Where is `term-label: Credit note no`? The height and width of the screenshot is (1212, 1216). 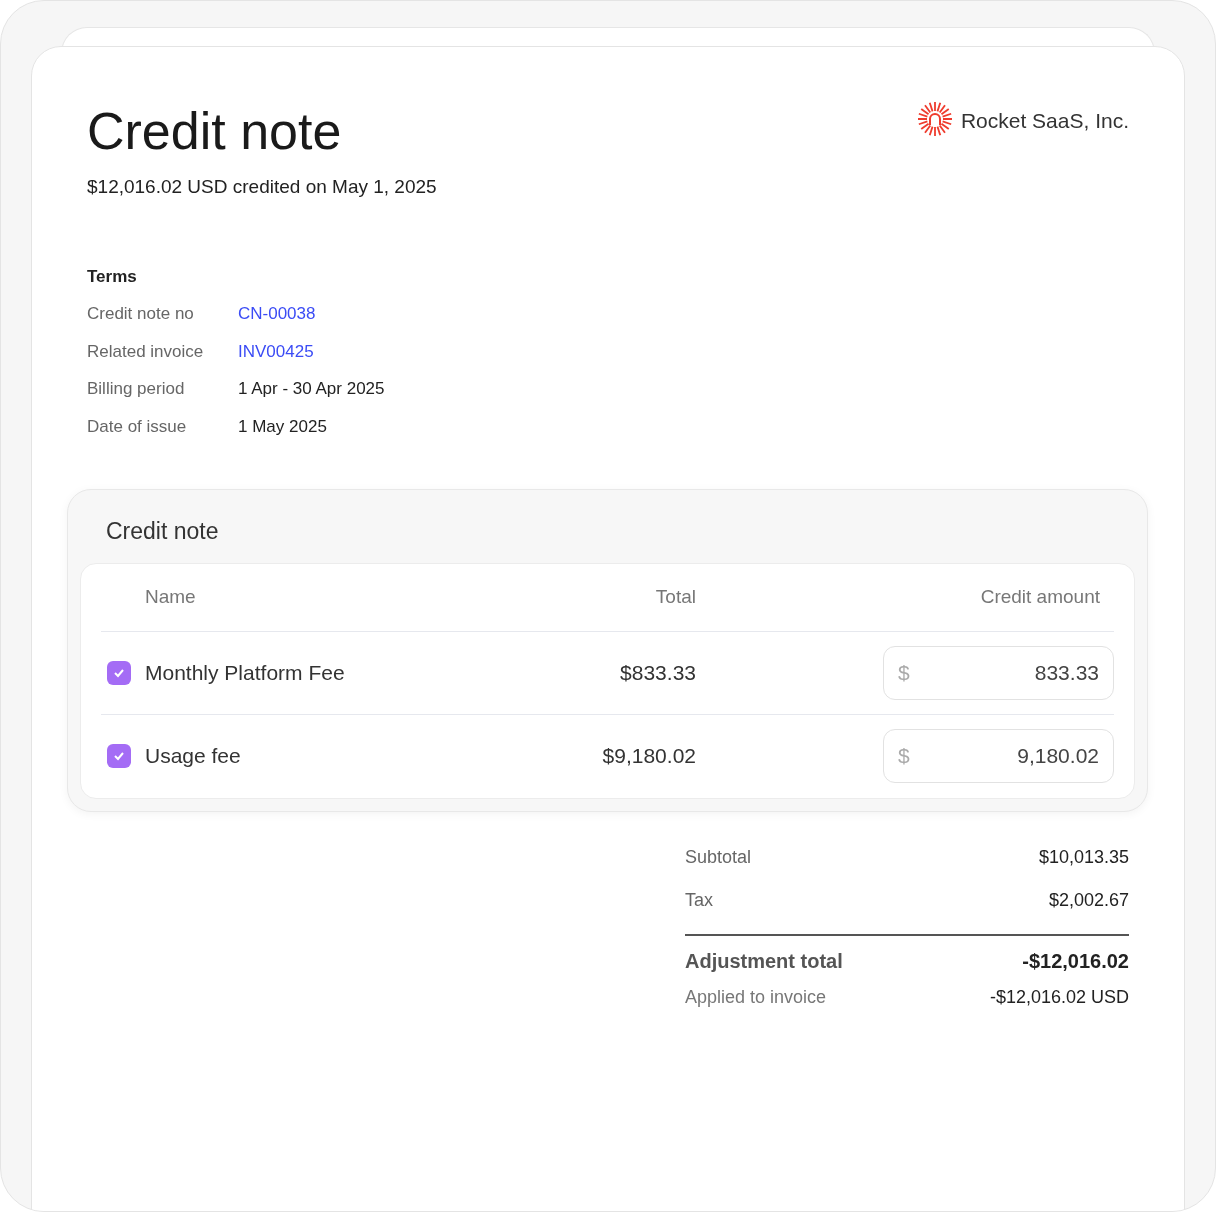 term-label: Credit note no is located at coordinates (141, 314).